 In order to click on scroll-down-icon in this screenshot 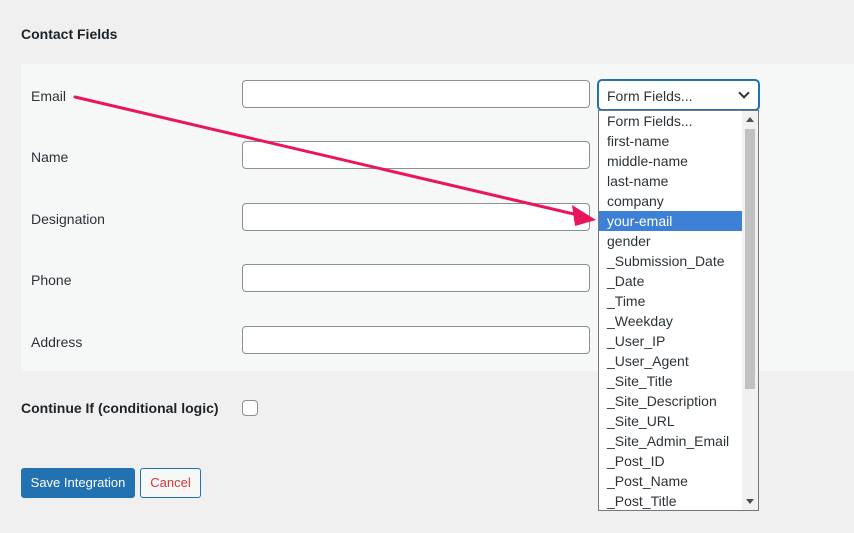, I will do `click(750, 501)`.